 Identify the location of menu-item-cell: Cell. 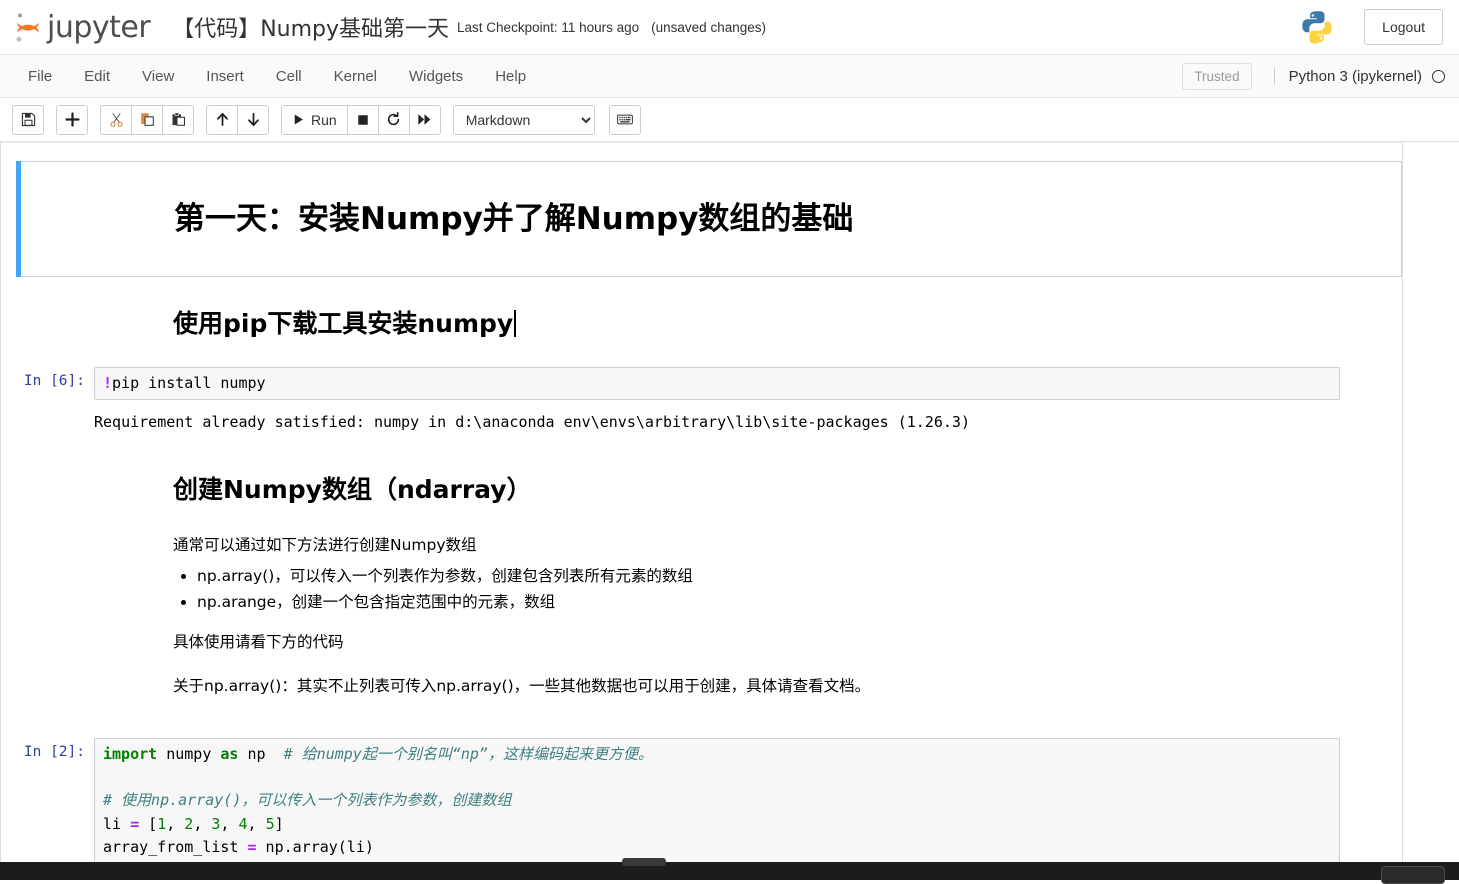
(289, 76).